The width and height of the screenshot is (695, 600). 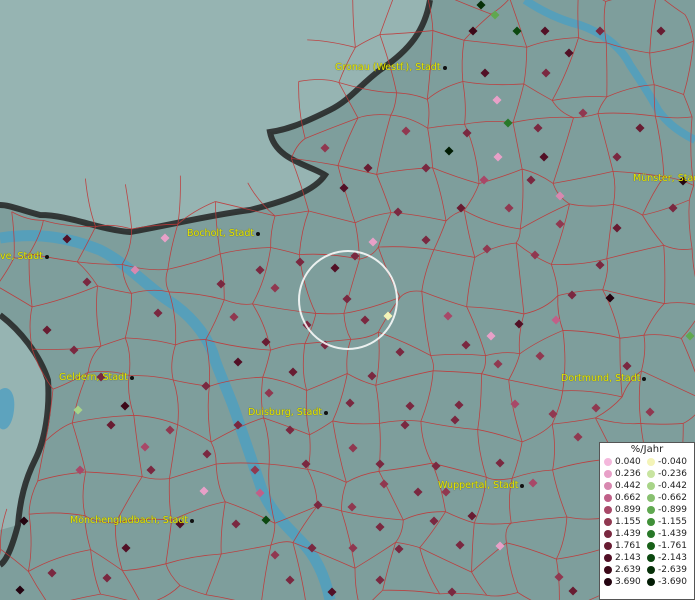 What do you see at coordinates (348, 300) in the screenshot?
I see `selection-circle` at bounding box center [348, 300].